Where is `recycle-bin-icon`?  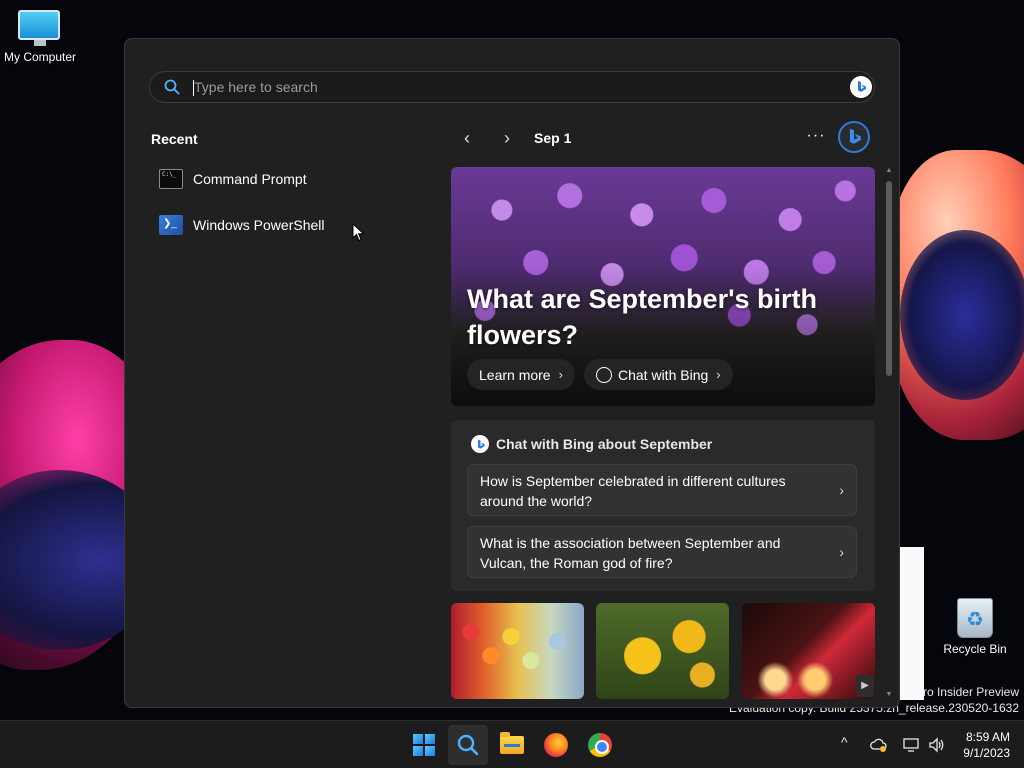
recycle-bin-icon is located at coordinates (975, 618).